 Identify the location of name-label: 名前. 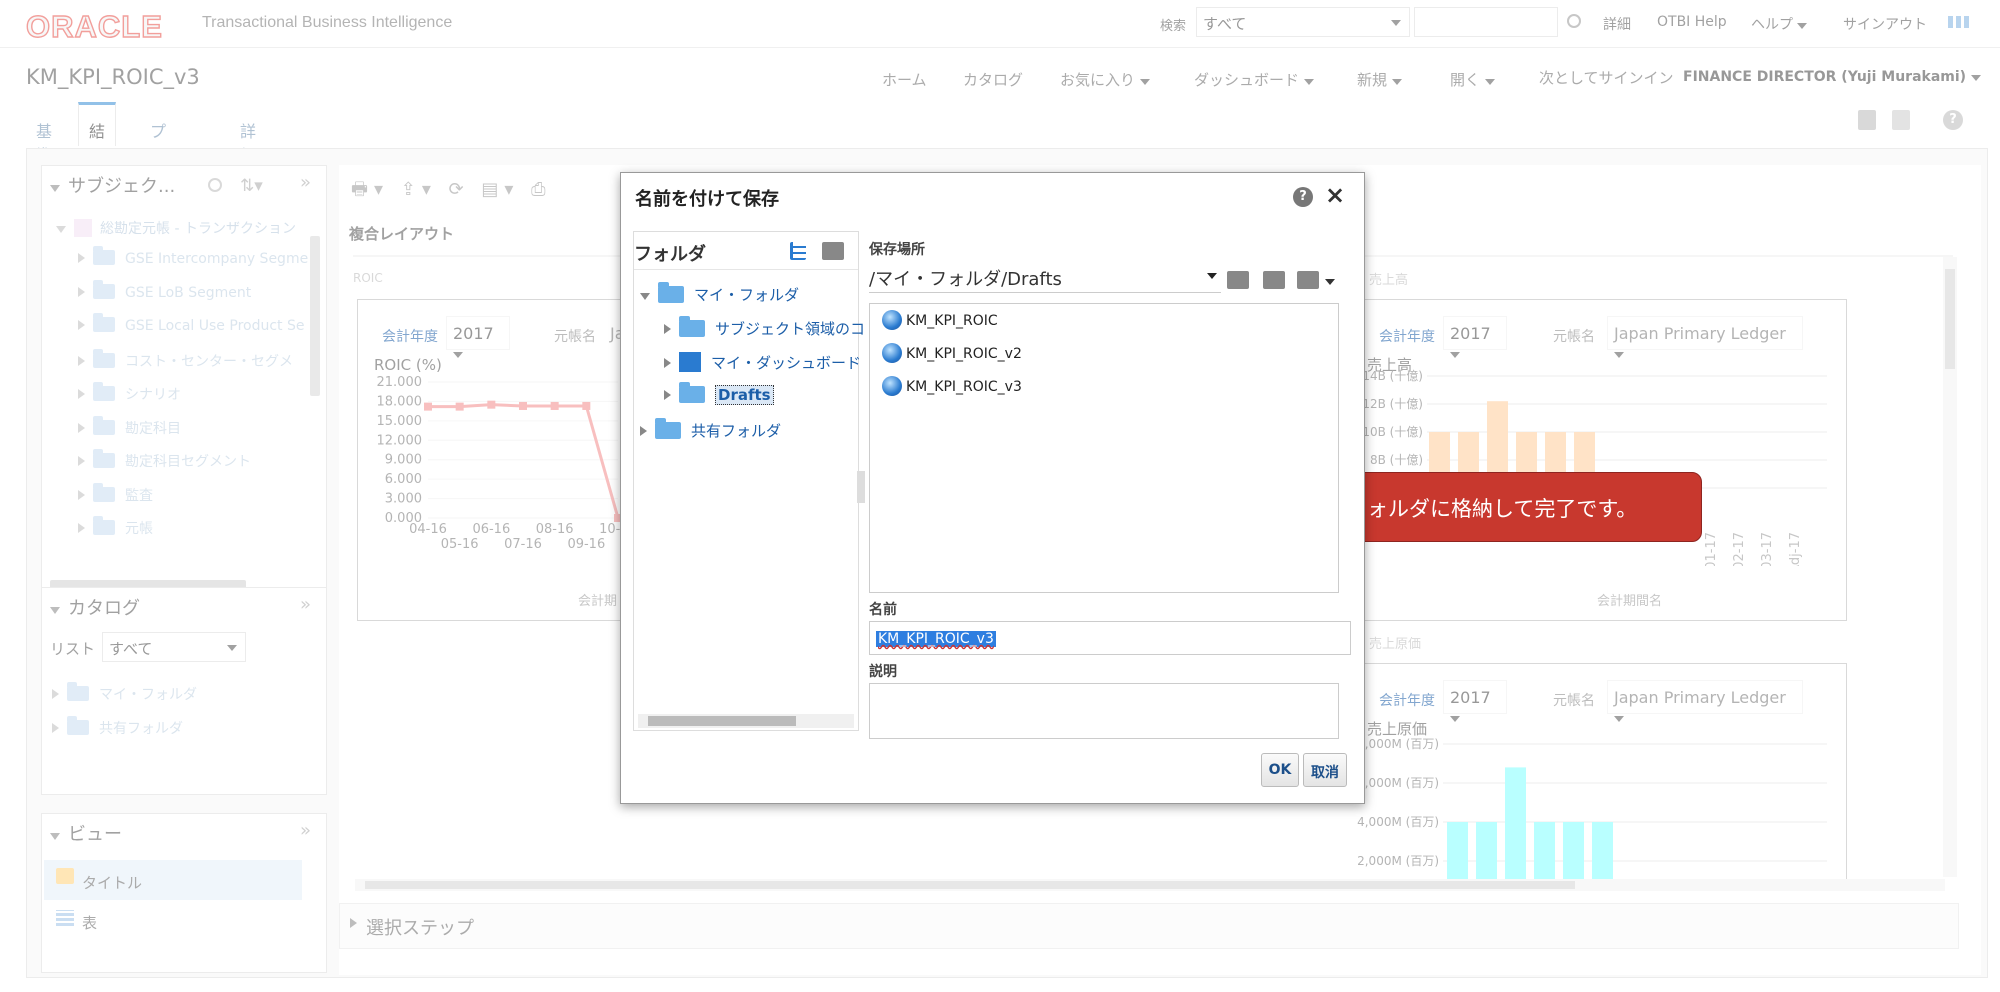
(883, 610).